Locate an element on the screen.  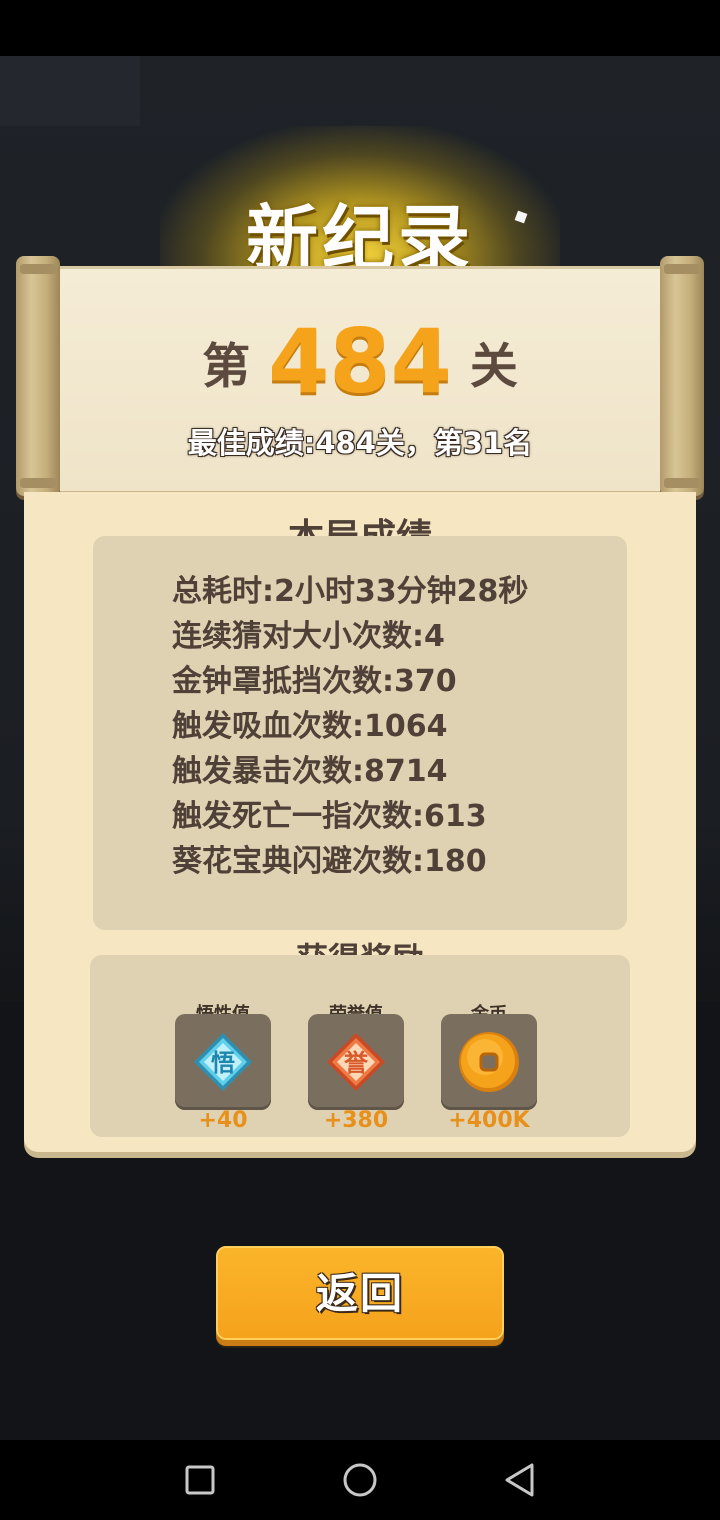
reward-wuxing: 悟性值 悟 +40 is located at coordinates (223, 1070).